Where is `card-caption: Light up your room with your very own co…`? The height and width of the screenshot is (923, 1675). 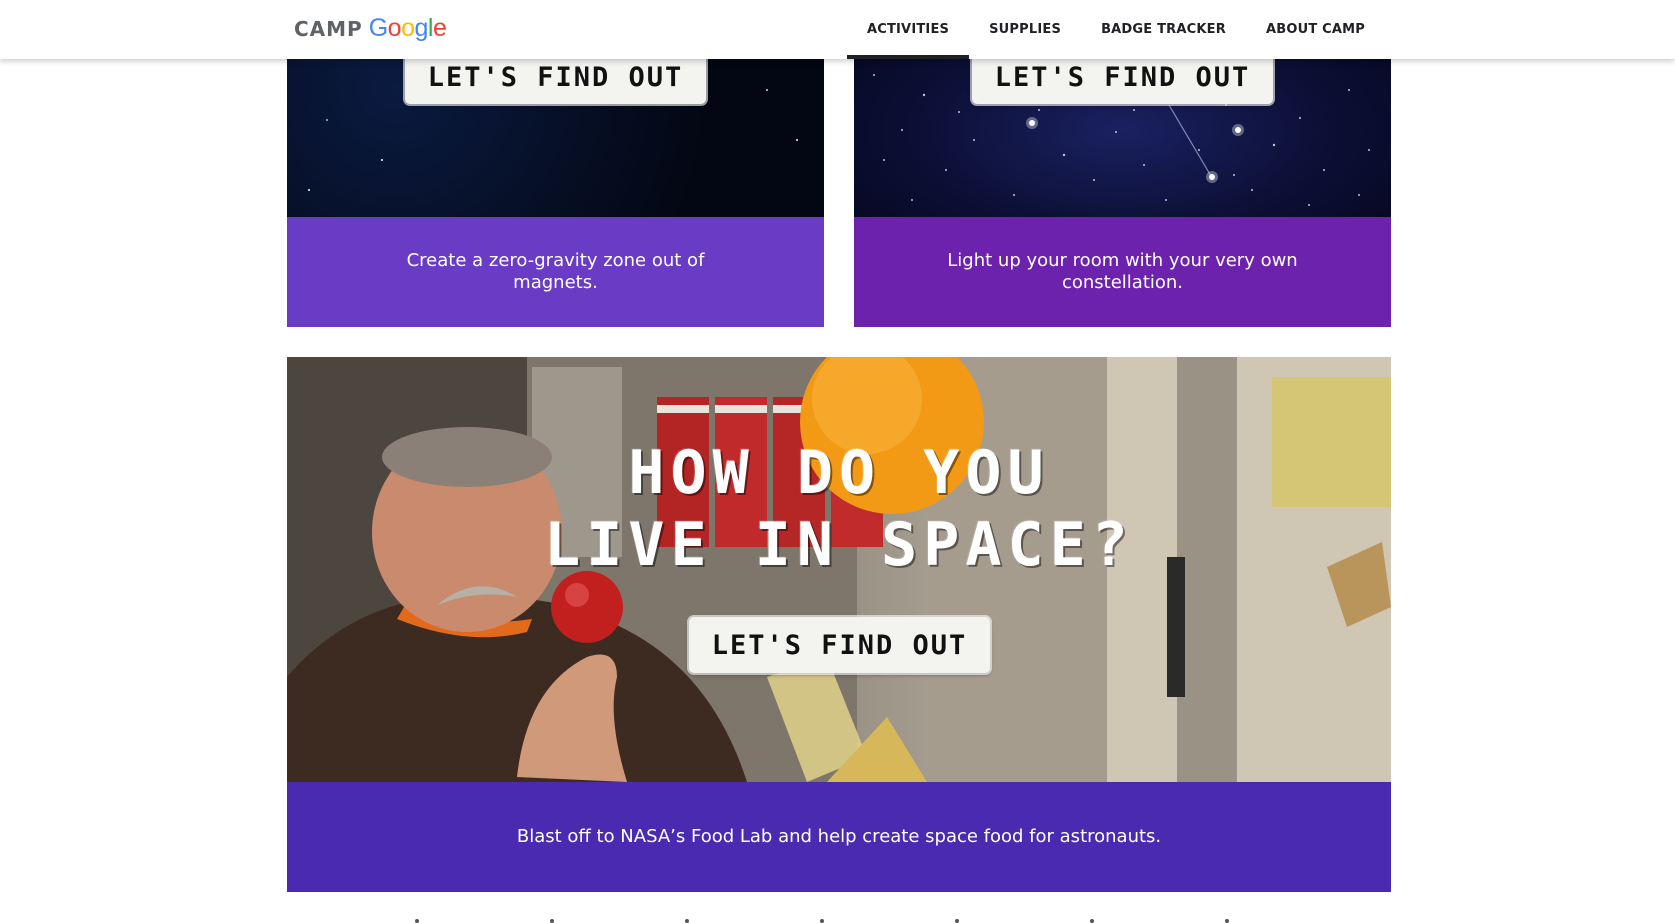
card-caption: Light up your room with your very own co… is located at coordinates (1122, 272).